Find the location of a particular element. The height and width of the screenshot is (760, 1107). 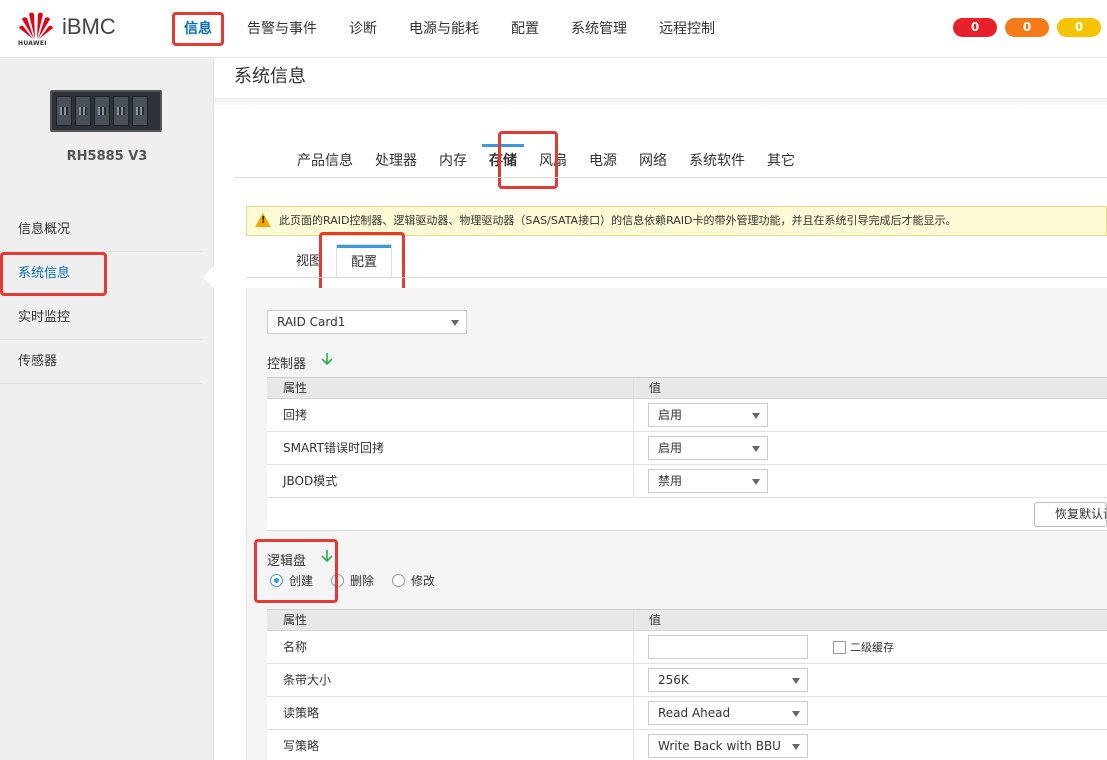

product-name: iBMC is located at coordinates (89, 26).